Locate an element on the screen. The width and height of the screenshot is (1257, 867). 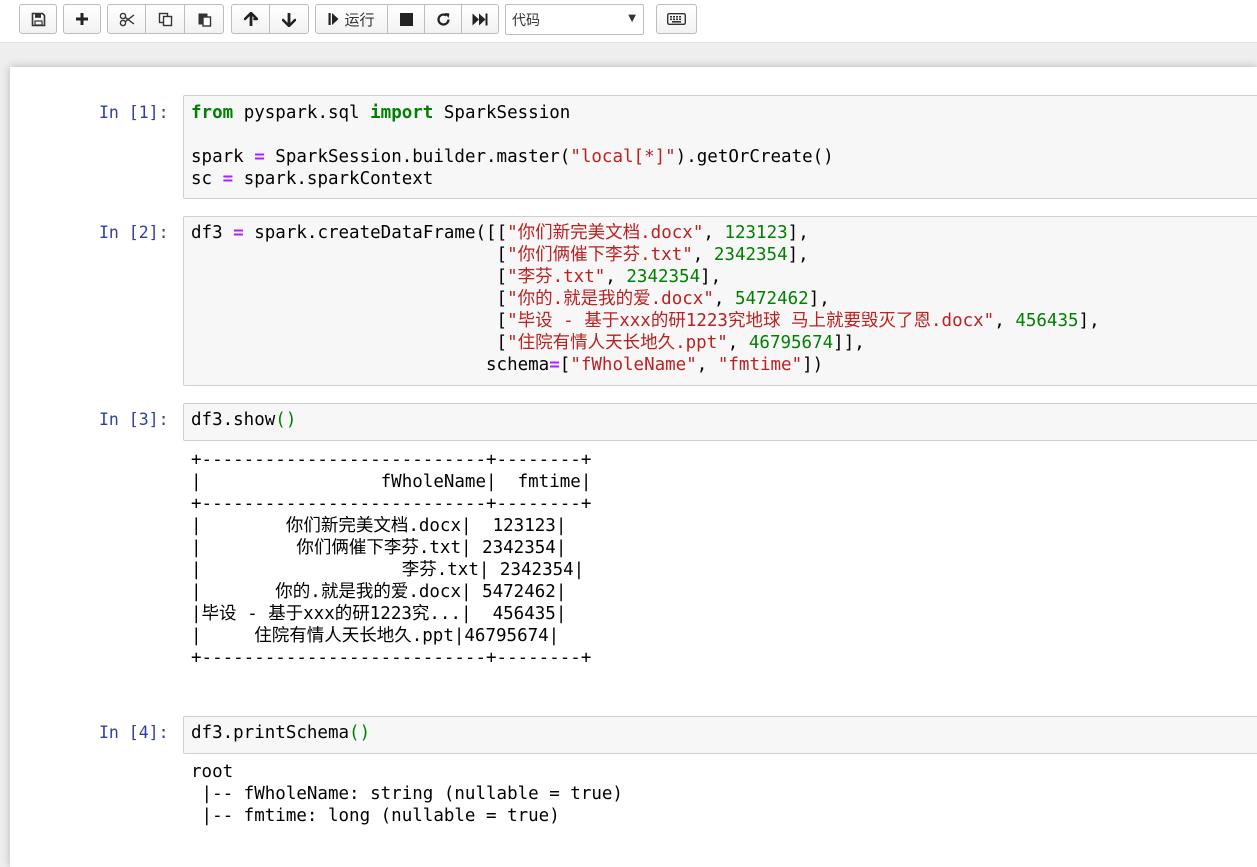
paste-button is located at coordinates (204, 19).